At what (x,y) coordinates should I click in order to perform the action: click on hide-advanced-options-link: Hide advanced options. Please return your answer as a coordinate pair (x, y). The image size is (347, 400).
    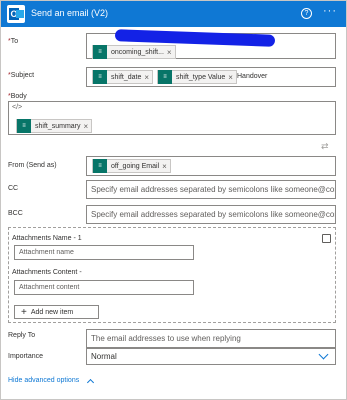
    Looking at the image, I should click on (43, 380).